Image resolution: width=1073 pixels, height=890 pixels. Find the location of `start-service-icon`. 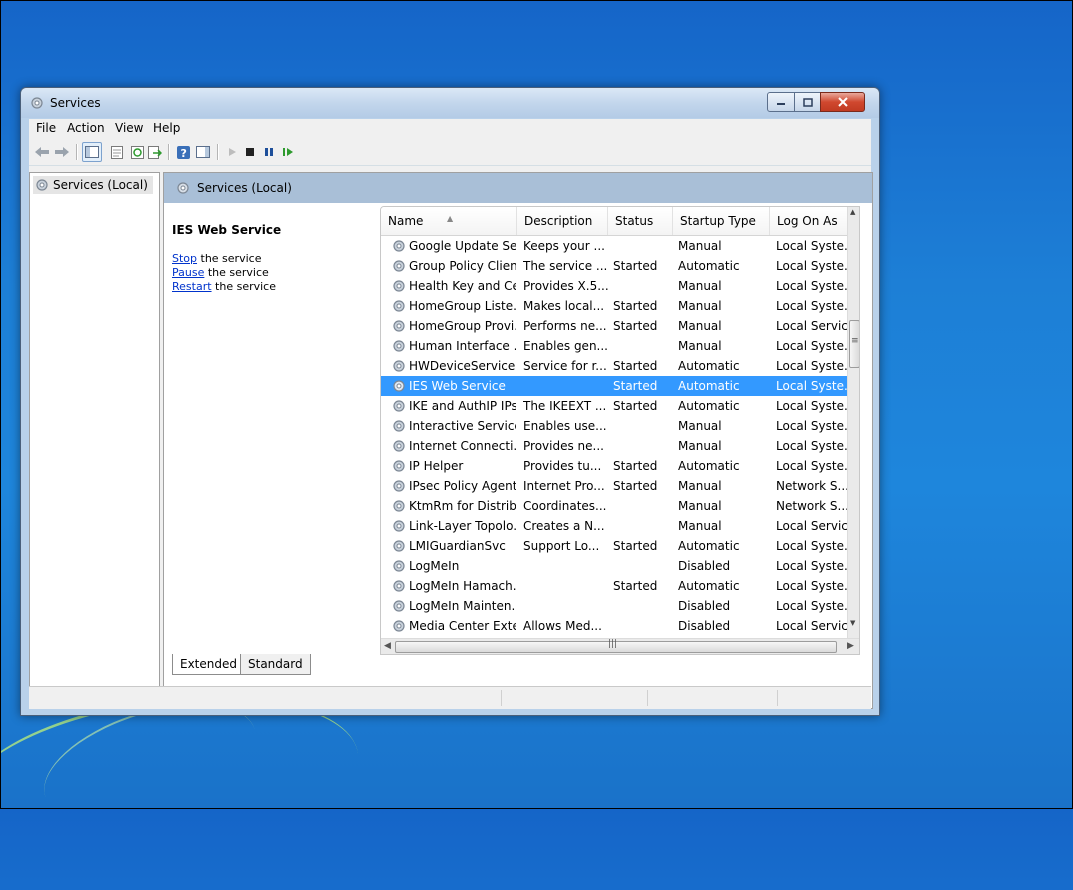

start-service-icon is located at coordinates (232, 152).